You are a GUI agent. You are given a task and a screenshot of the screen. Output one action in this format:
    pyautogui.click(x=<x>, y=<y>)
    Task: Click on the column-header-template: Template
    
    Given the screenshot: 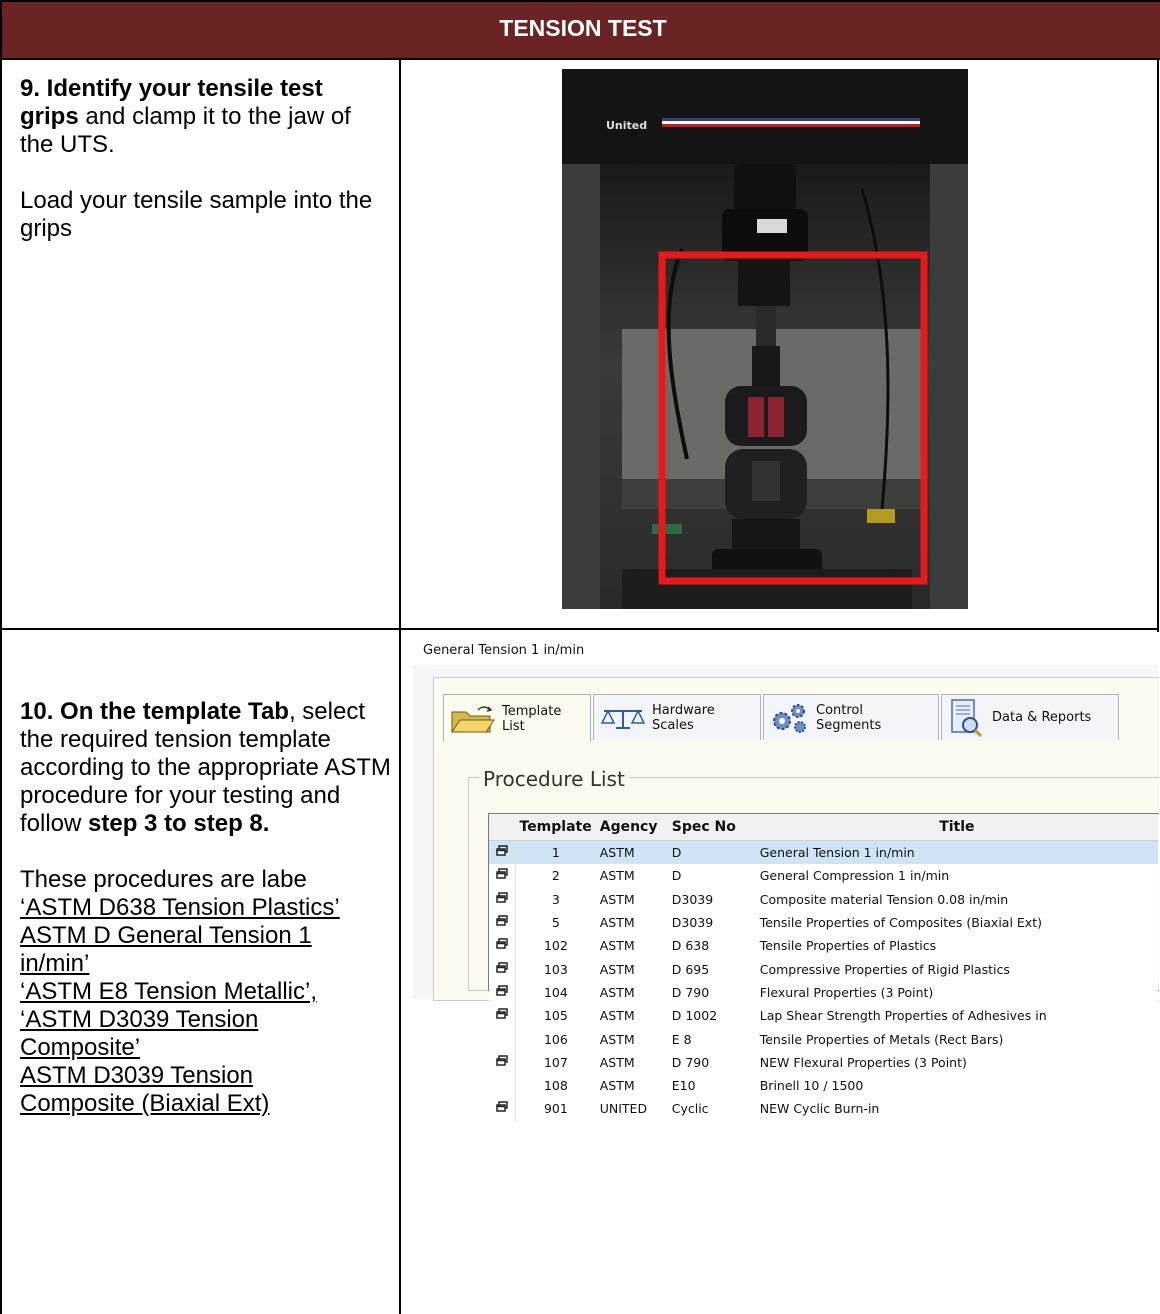 What is the action you would take?
    pyautogui.click(x=555, y=827)
    